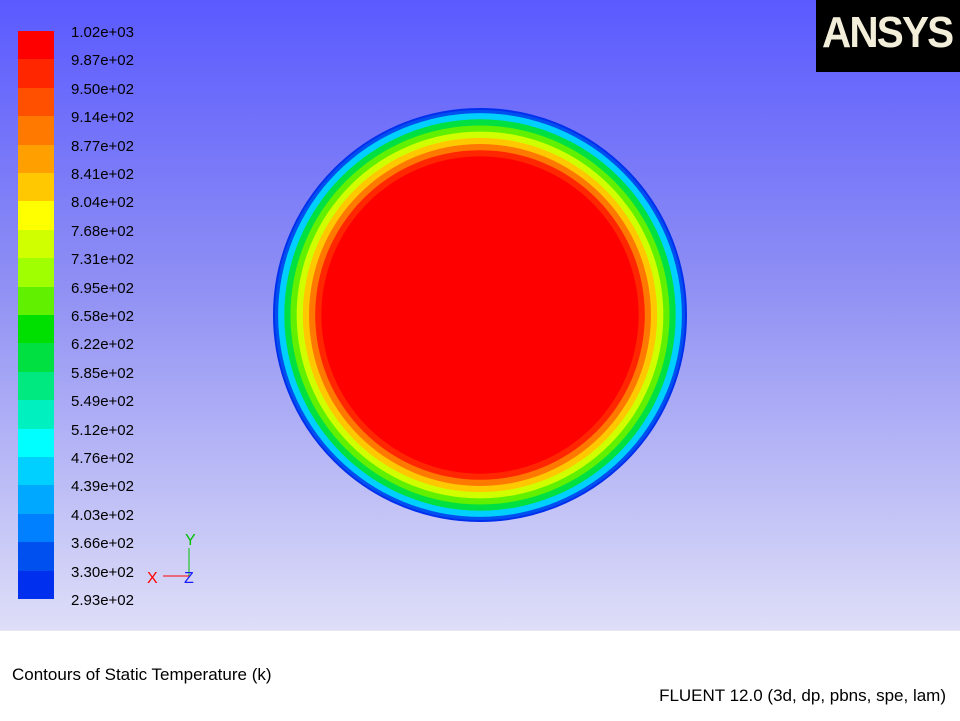 Image resolution: width=960 pixels, height=721 pixels. I want to click on solver-info: FLUENT 12.0 (3d, dp, pbns, spe, lam), so click(802, 695).